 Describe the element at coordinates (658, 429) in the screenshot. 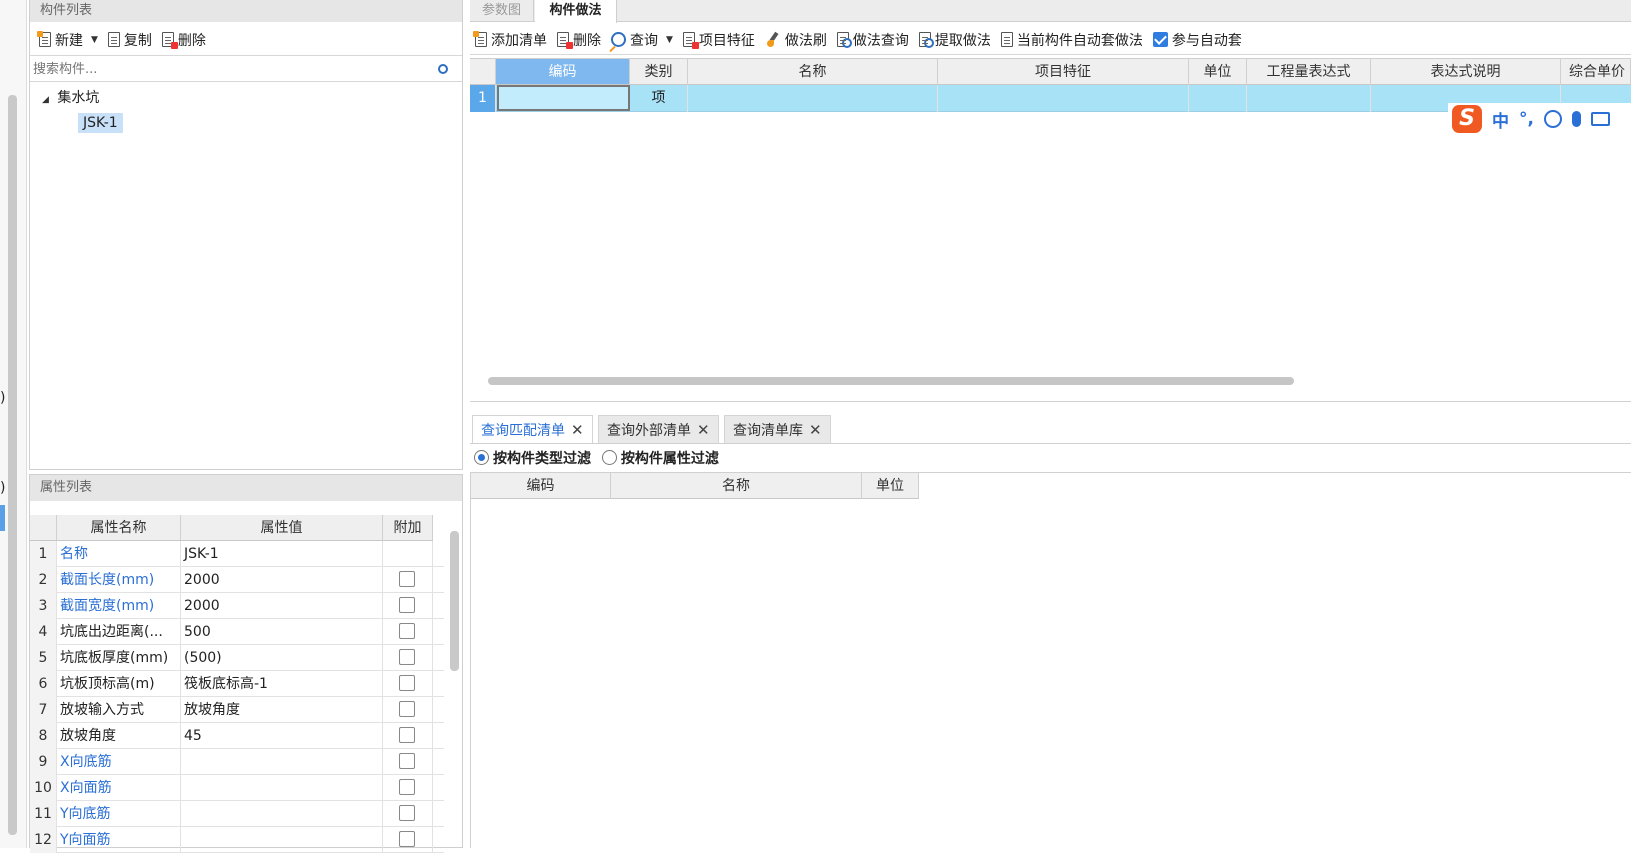

I see `tab-external-list: 查询外部清单 ✕` at that location.